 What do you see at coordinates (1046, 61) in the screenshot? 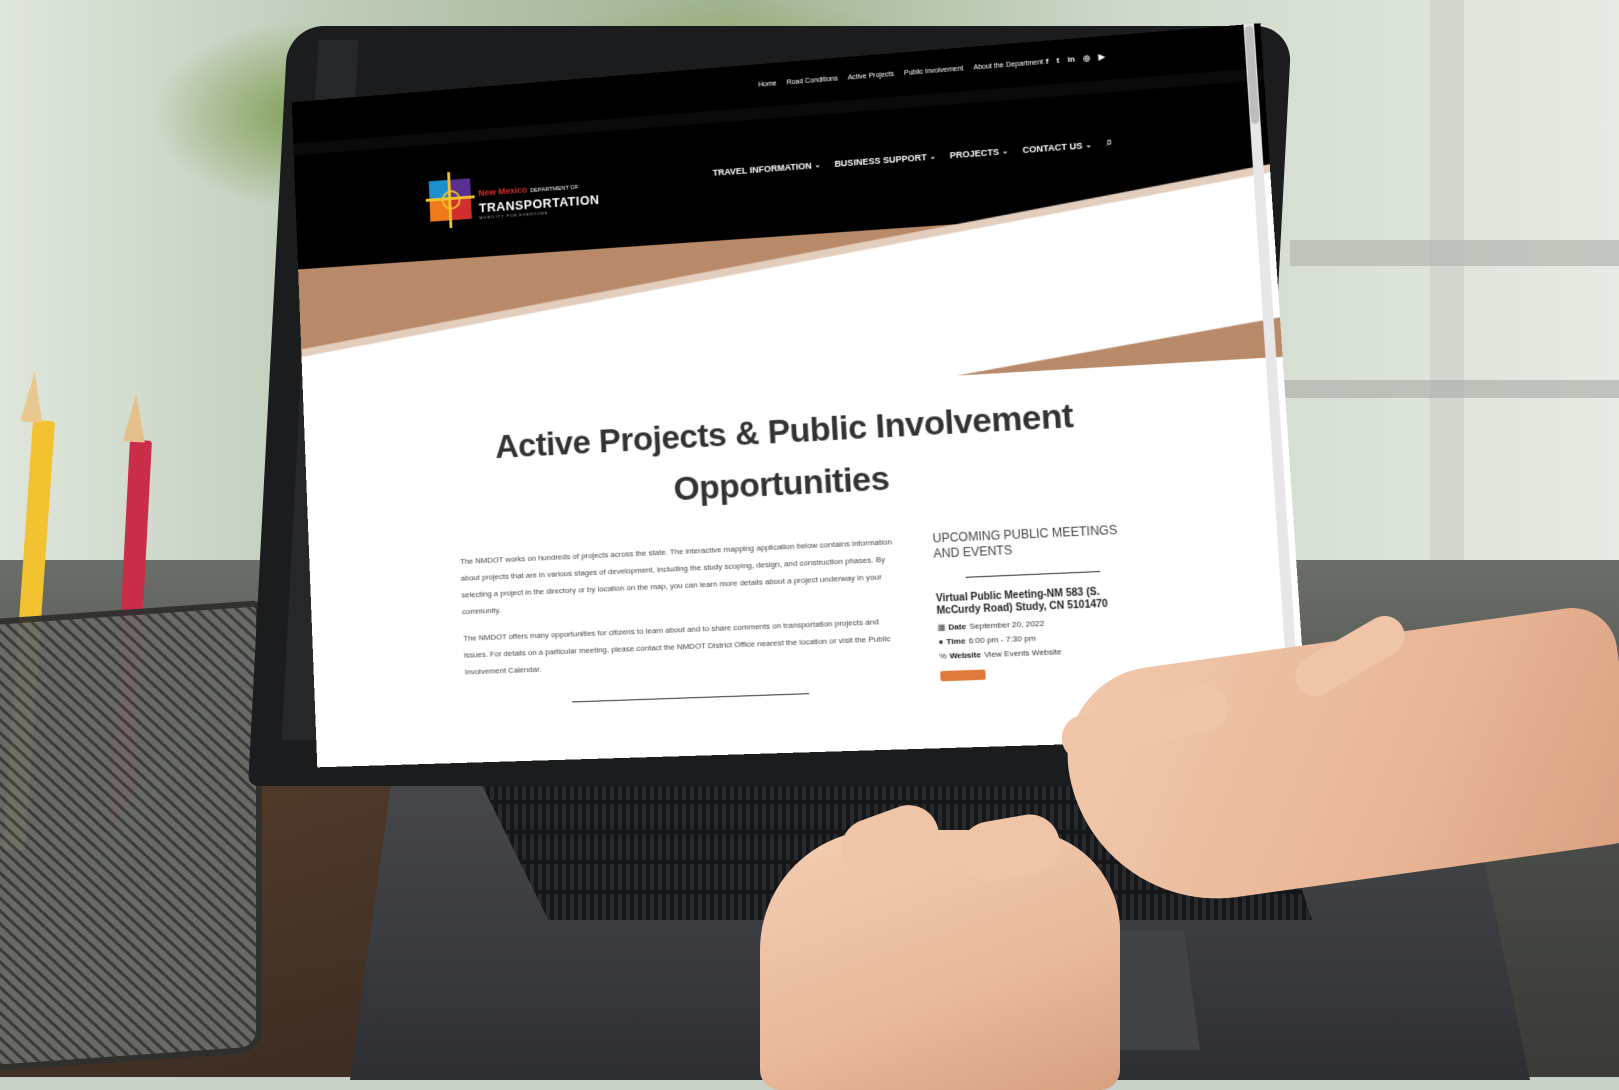
I see `facebook-icon: f` at bounding box center [1046, 61].